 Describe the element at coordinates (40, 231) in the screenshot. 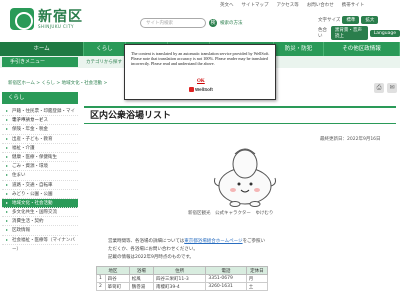

I see `sidebar-item: 区政情報` at that location.